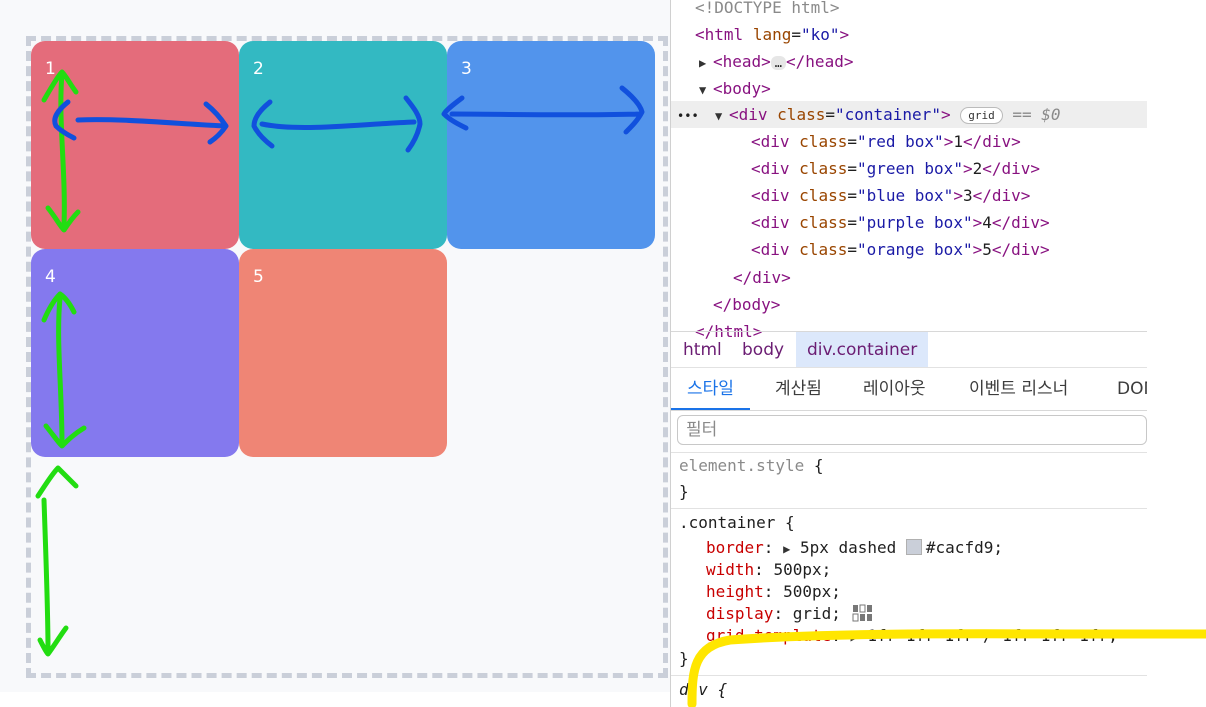  Describe the element at coordinates (987, 249) in the screenshot. I see `node-text: 5` at that location.